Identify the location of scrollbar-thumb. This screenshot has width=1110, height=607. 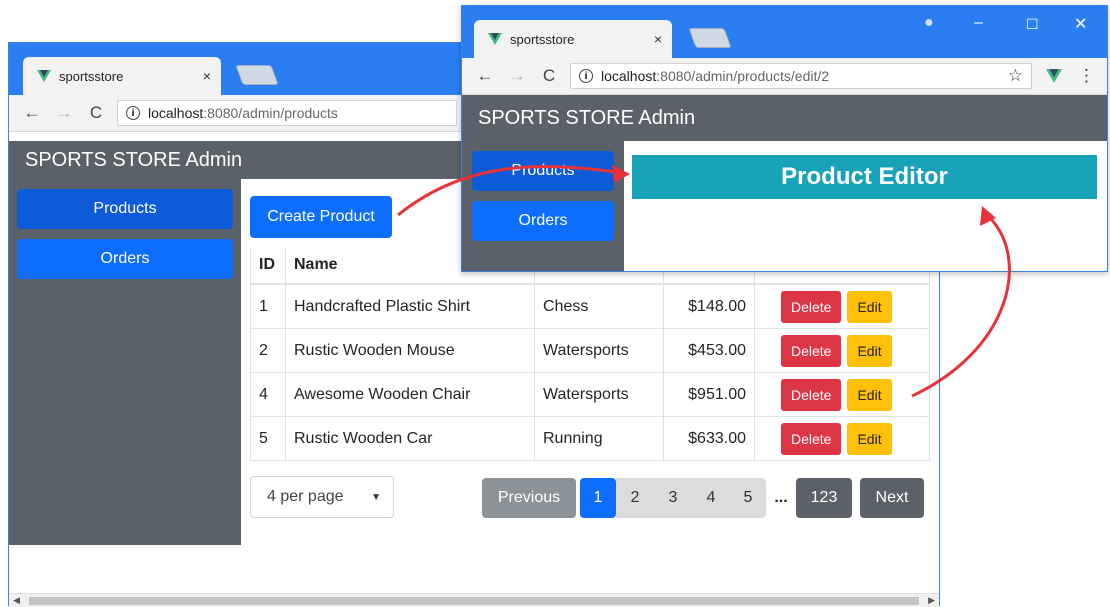
(474, 601).